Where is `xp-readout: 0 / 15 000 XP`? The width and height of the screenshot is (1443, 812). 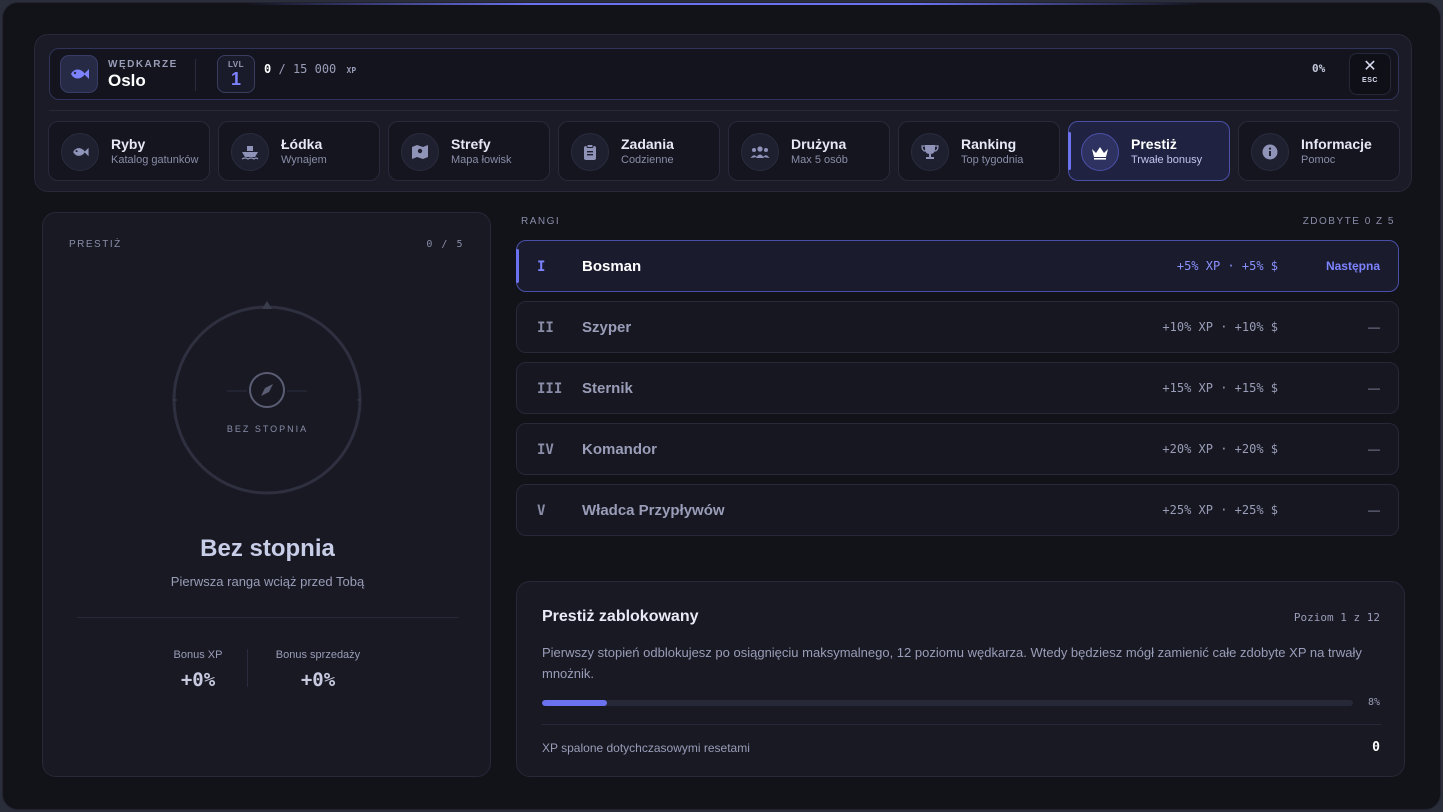
xp-readout: 0 / 15 000 XP is located at coordinates (310, 69).